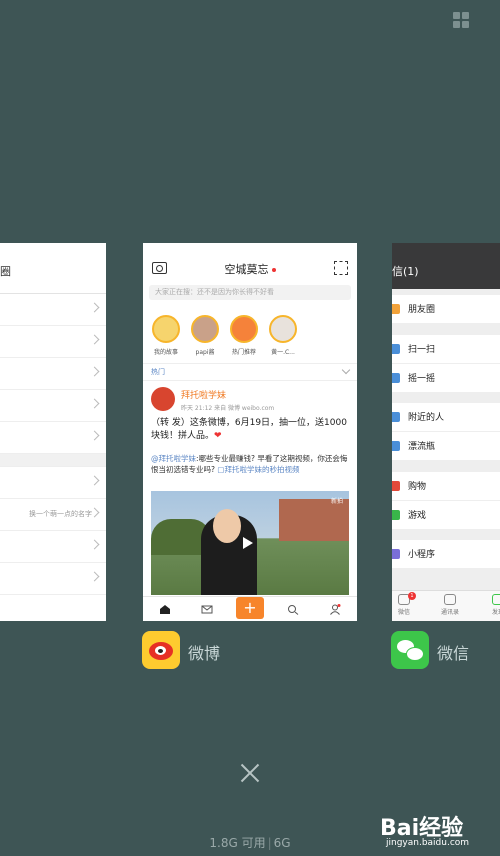 Image resolution: width=500 pixels, height=856 pixels. Describe the element at coordinates (450, 599) in the screenshot. I see `contacts-icon` at that location.